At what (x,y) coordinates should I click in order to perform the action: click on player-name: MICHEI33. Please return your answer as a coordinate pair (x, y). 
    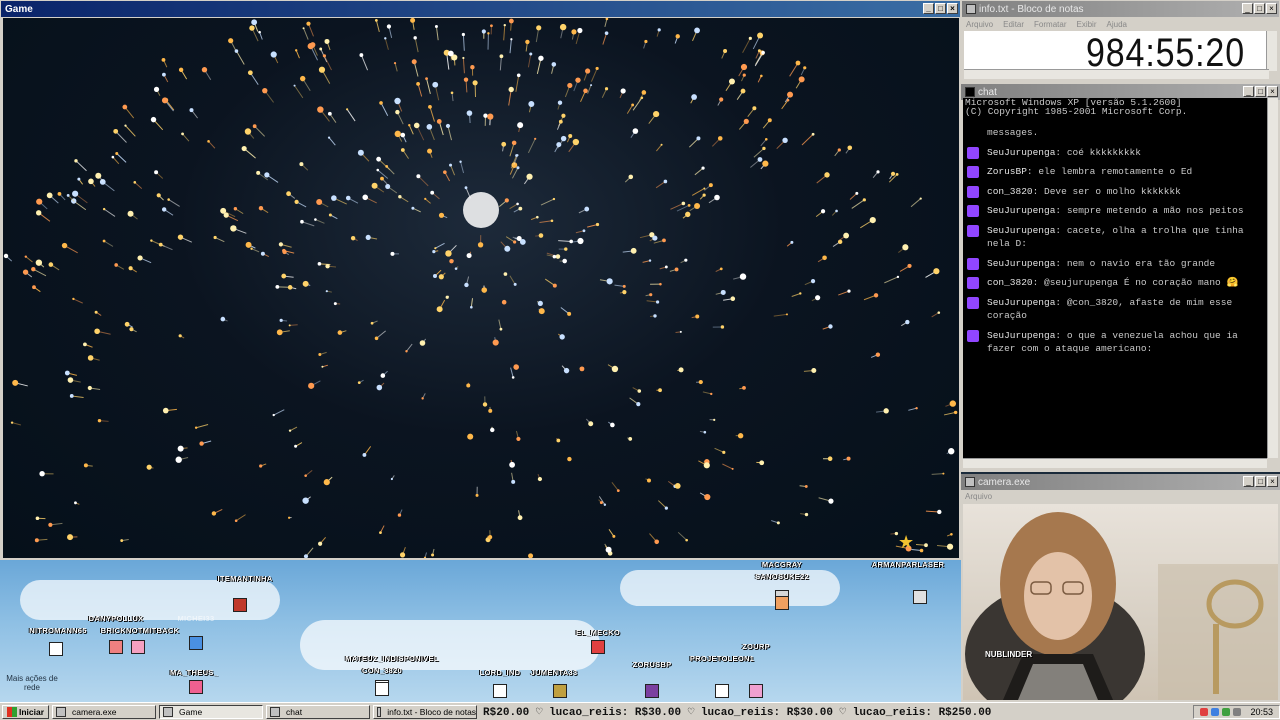
    Looking at the image, I should click on (196, 618).